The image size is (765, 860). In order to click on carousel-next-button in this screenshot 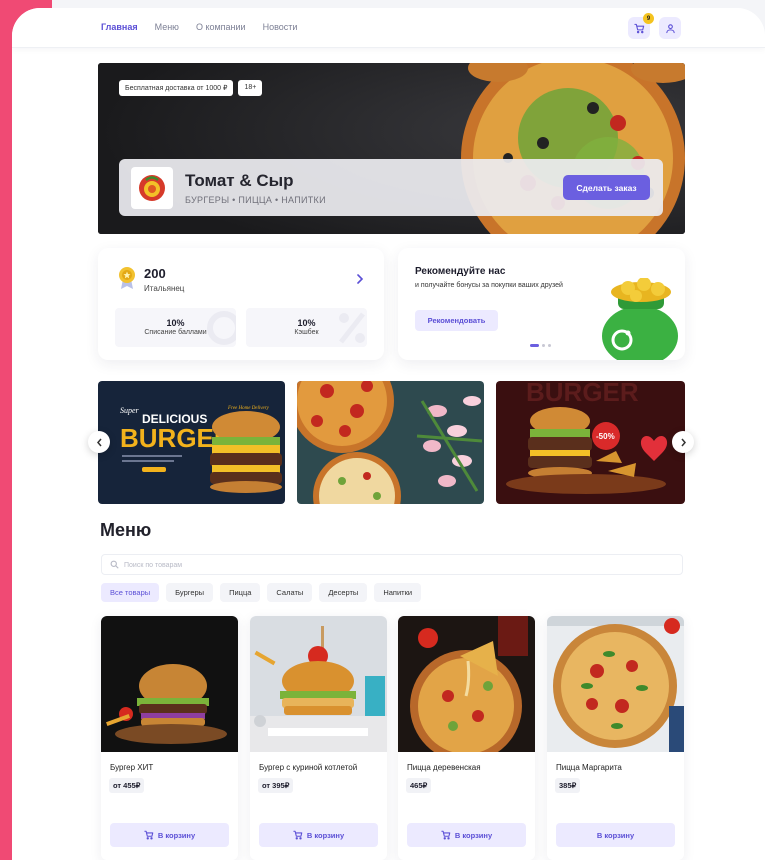, I will do `click(683, 442)`.